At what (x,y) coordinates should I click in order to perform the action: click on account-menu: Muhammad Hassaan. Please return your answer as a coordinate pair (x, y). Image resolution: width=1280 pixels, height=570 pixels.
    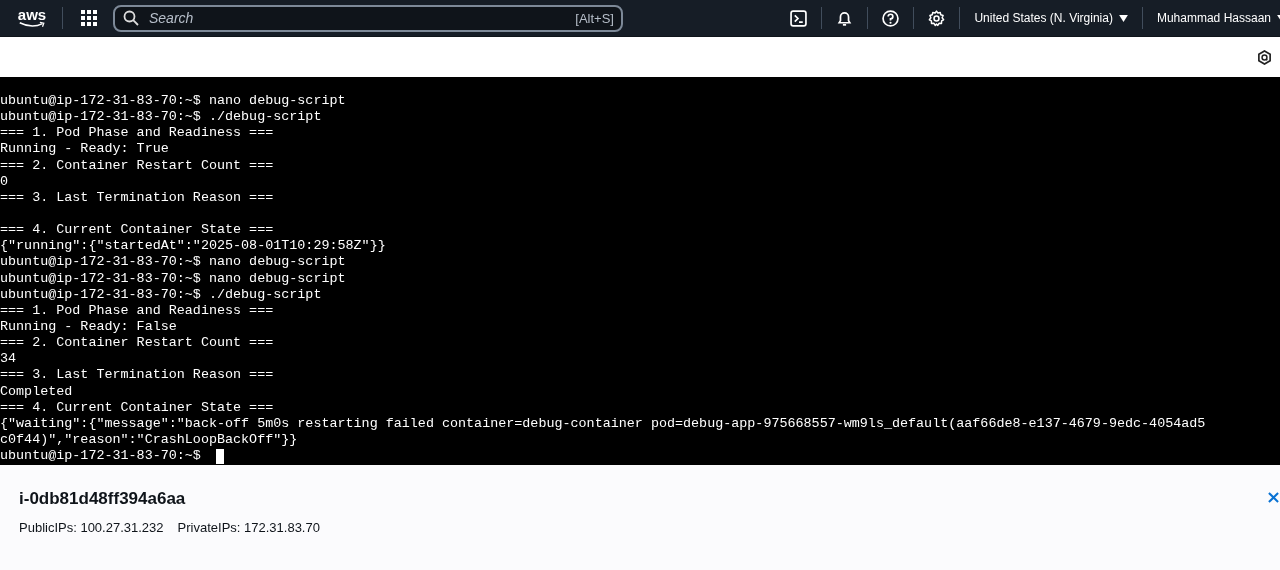
    Looking at the image, I should click on (1218, 18).